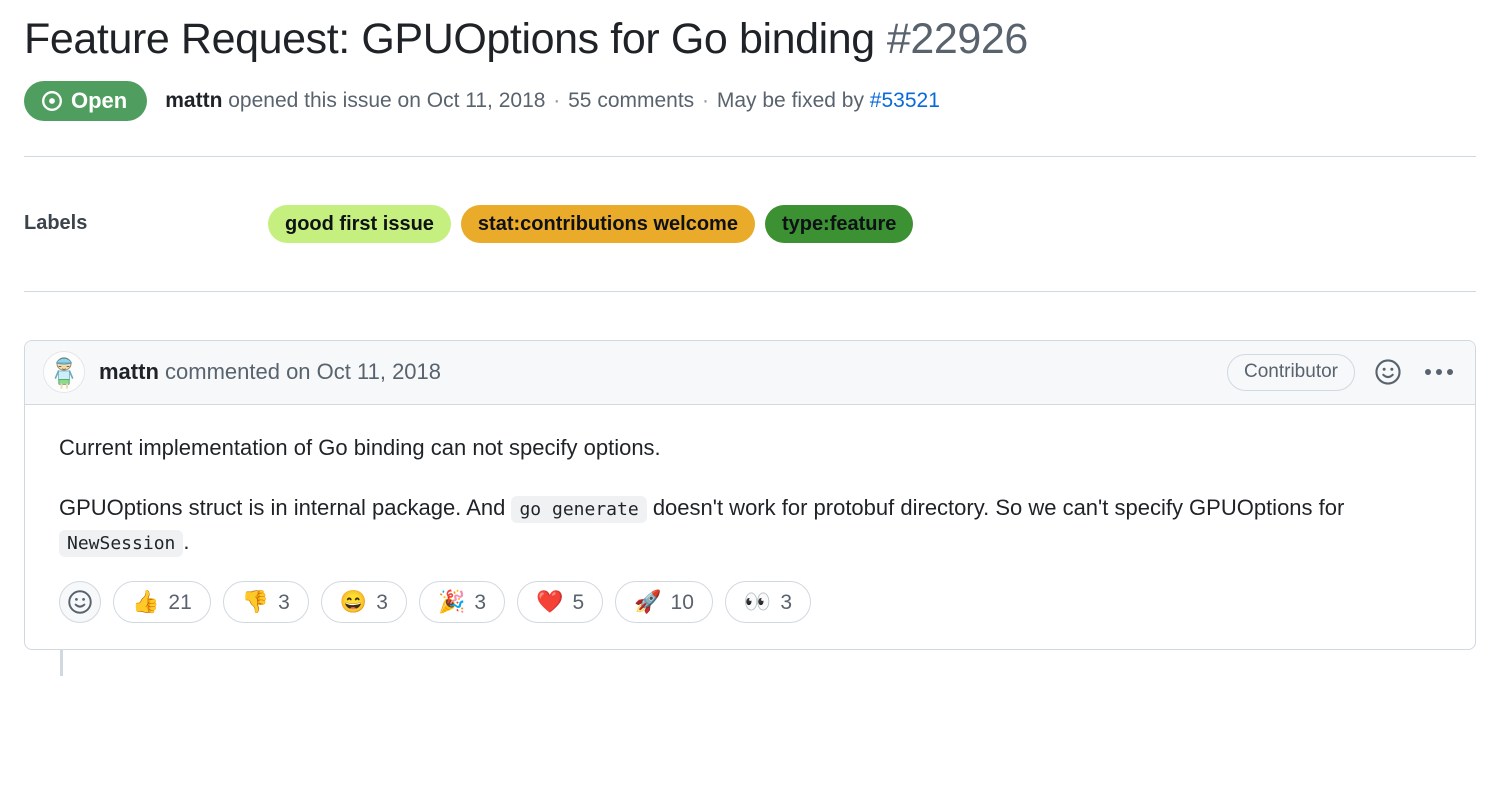  I want to click on timeline-connector, so click(61, 663).